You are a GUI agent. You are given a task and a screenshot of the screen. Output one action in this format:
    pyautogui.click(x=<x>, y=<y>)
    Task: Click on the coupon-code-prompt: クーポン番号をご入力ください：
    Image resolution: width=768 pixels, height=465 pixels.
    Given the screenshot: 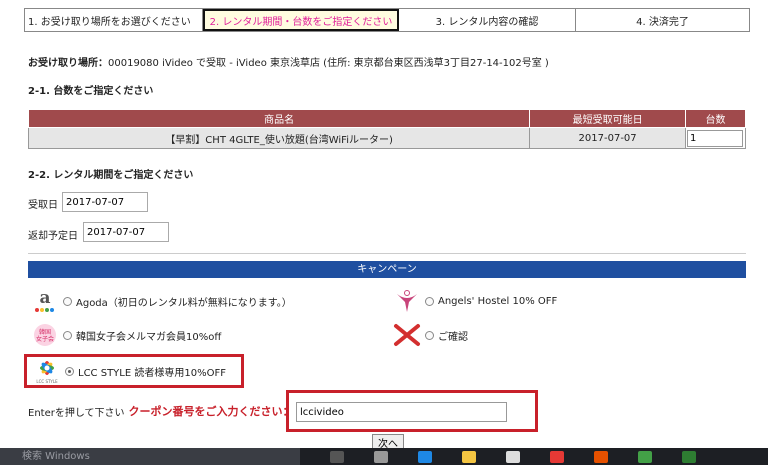 What is the action you would take?
    pyautogui.click(x=211, y=411)
    